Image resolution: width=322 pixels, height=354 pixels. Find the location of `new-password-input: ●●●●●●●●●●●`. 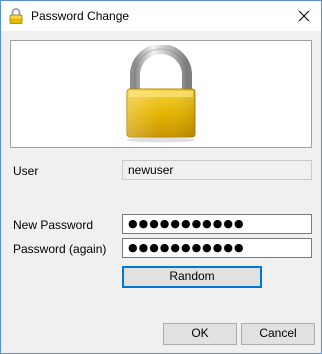

new-password-input: ●●●●●●●●●●● is located at coordinates (217, 224).